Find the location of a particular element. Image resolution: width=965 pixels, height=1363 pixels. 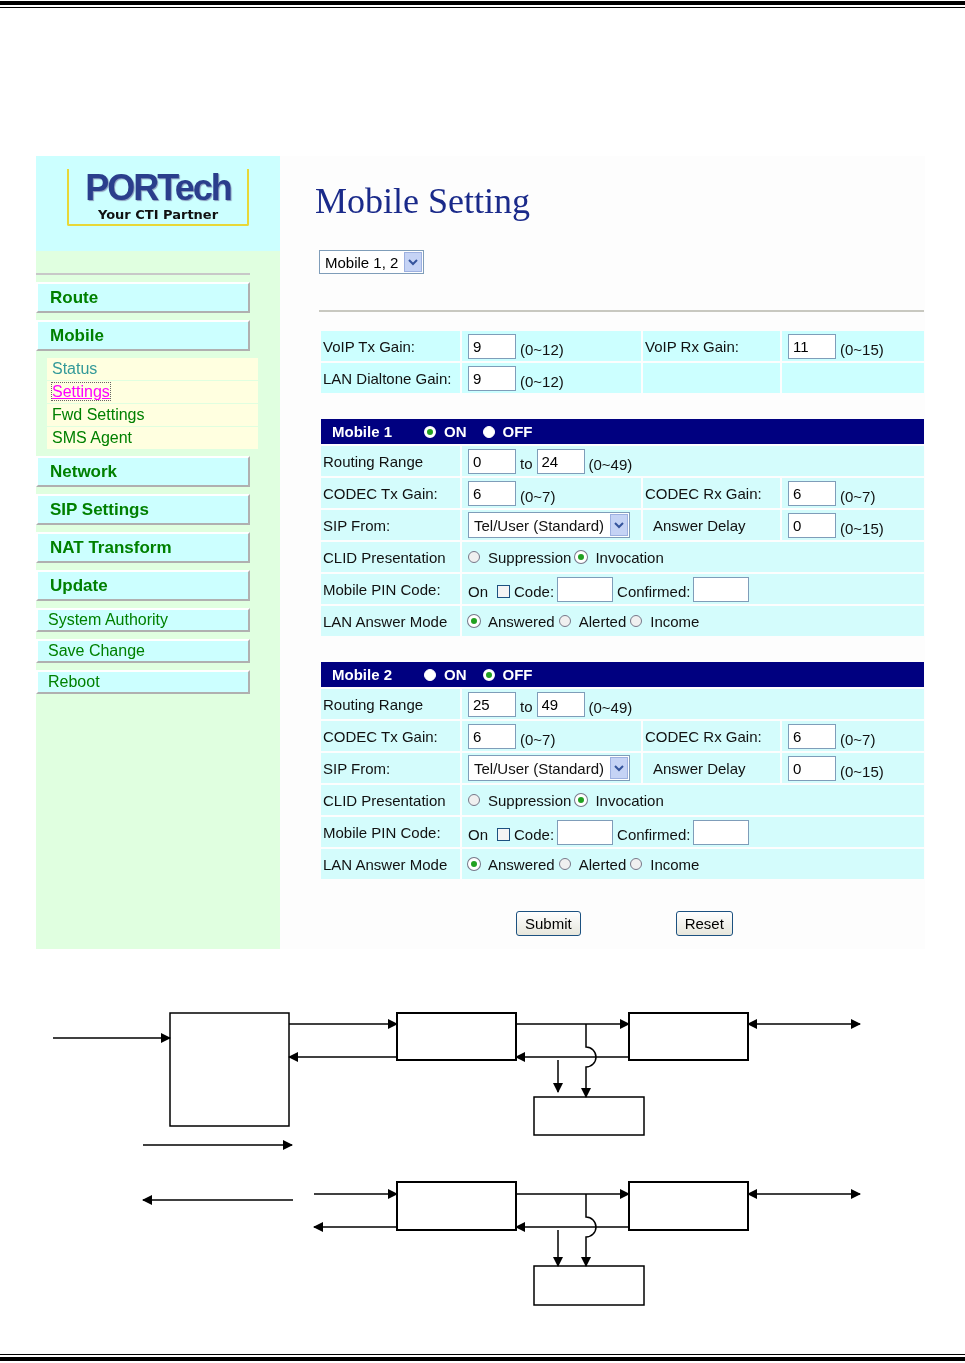

menu-item: Reboot is located at coordinates (143, 682).